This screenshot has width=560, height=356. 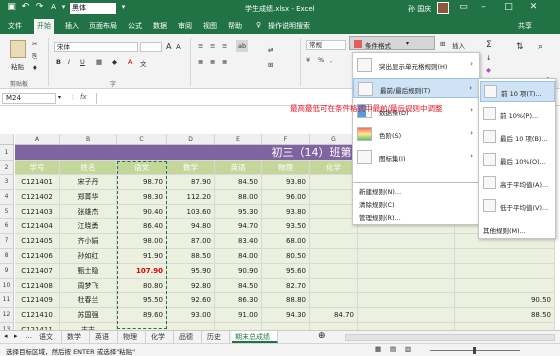 I want to click on physics-score-cell: 80.50, so click(x=286, y=256).